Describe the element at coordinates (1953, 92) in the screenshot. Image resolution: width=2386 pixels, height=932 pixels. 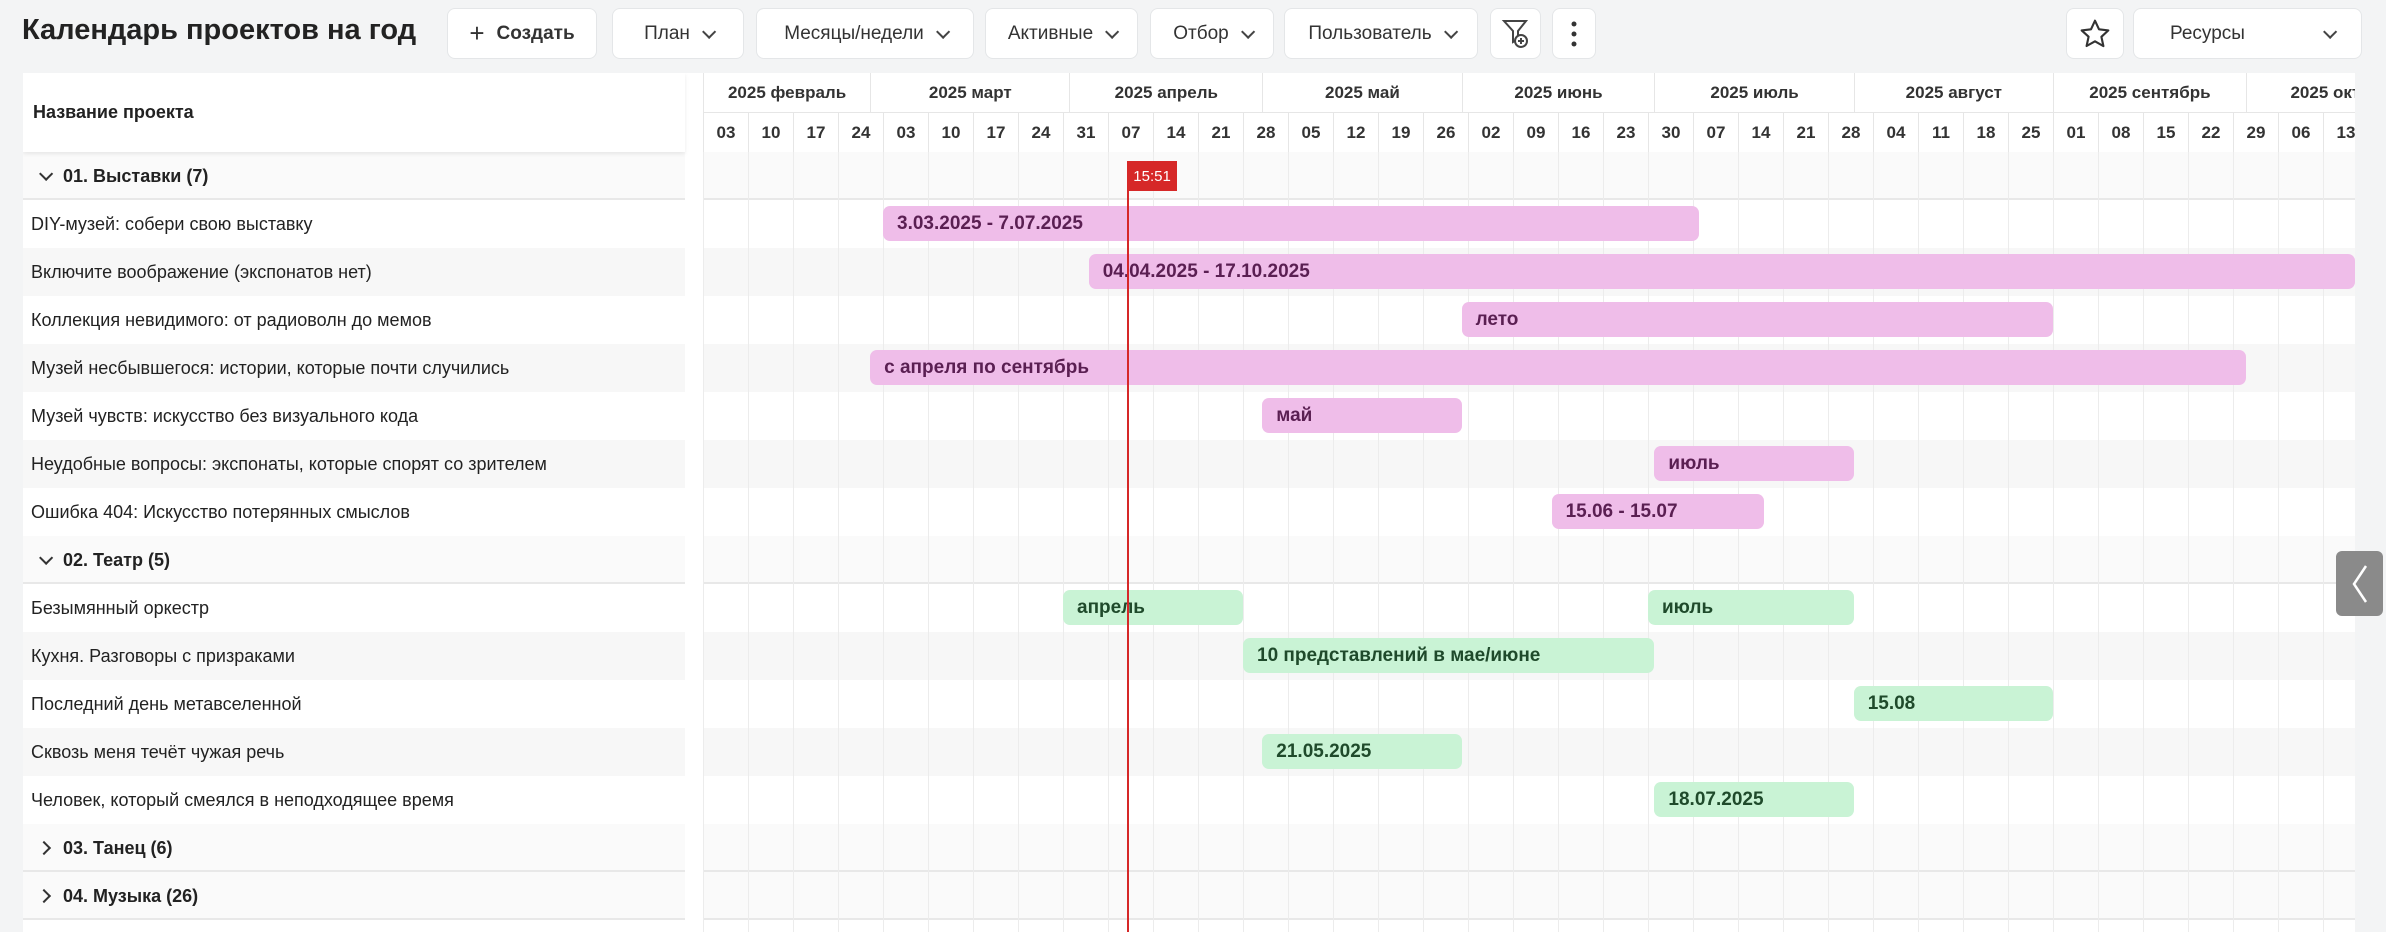
I see `month-header: 2025 август` at that location.